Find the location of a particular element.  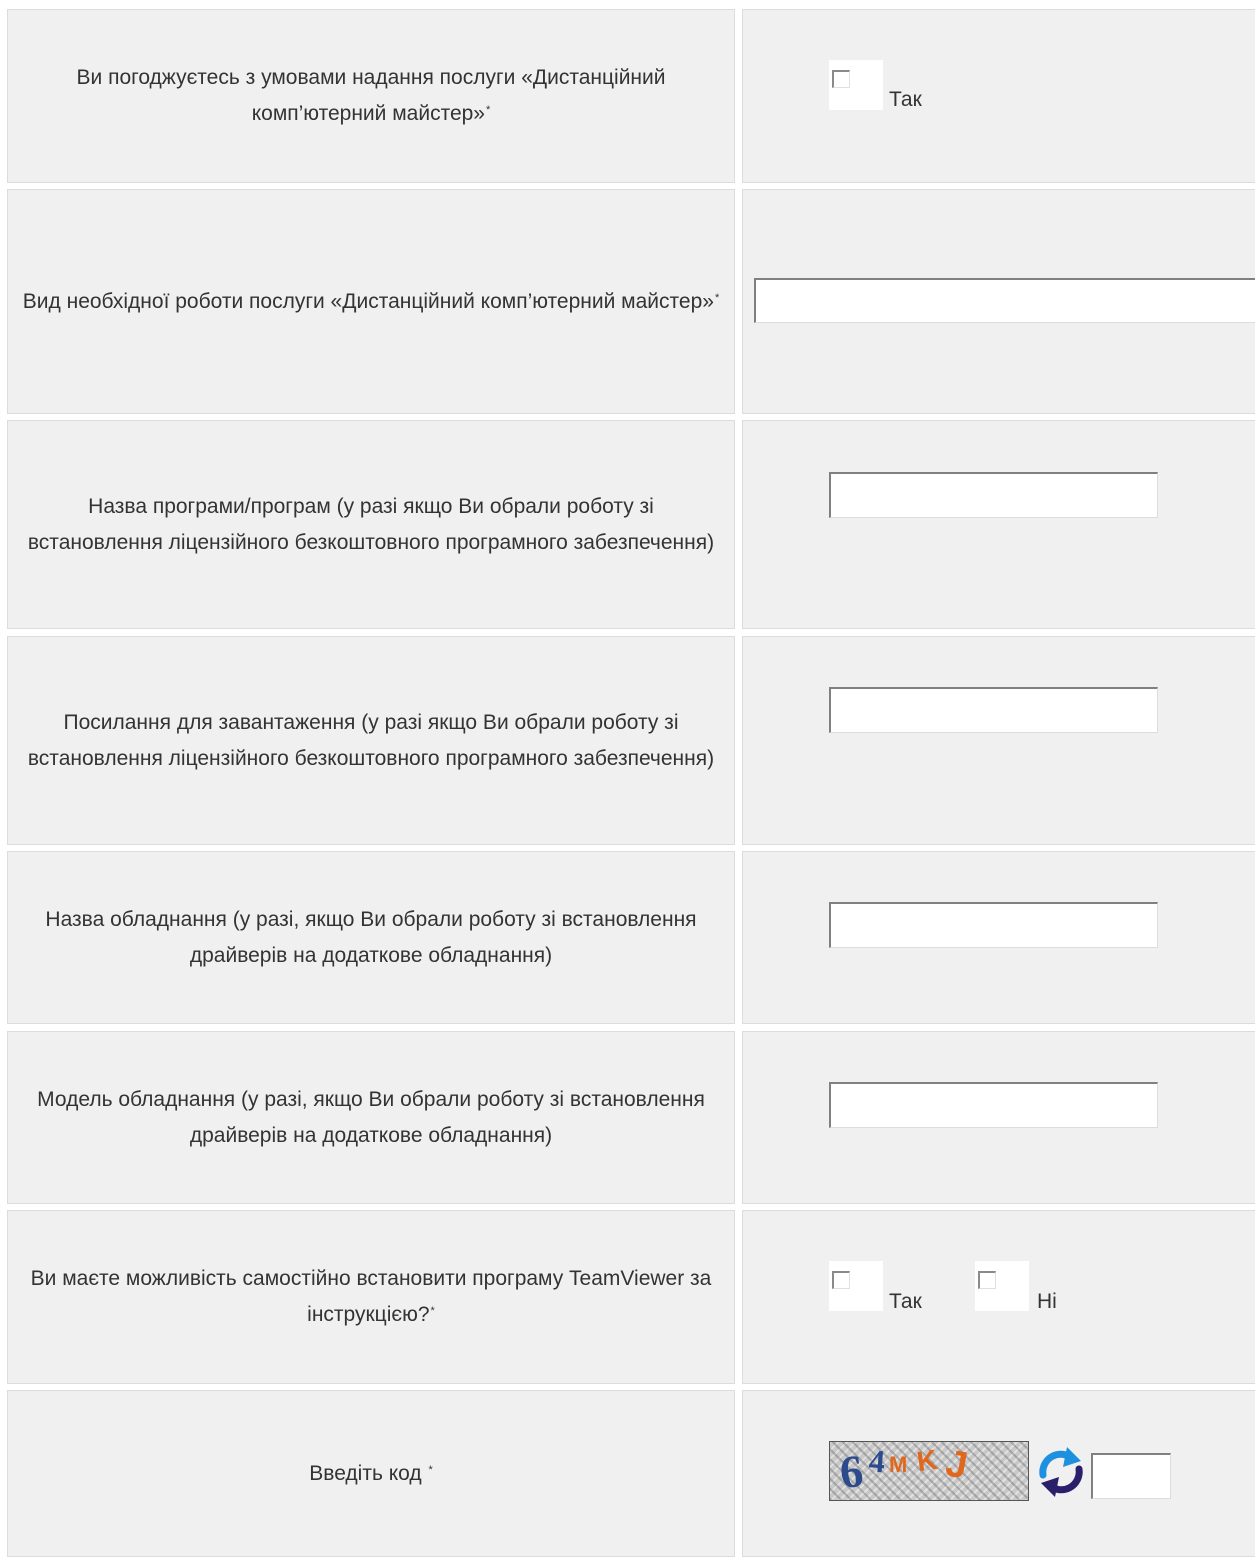

captcha-image: 6 4 M K J is located at coordinates (929, 1471).